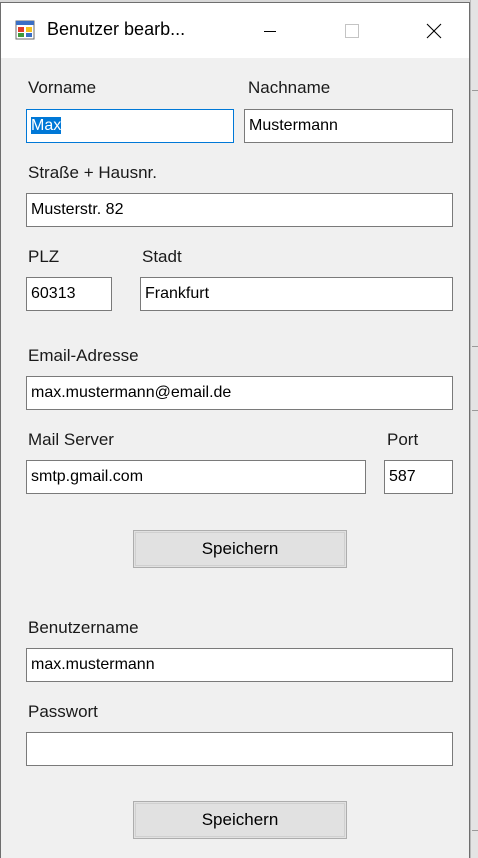 The width and height of the screenshot is (478, 858). Describe the element at coordinates (130, 126) in the screenshot. I see `vorname-field: Max` at that location.